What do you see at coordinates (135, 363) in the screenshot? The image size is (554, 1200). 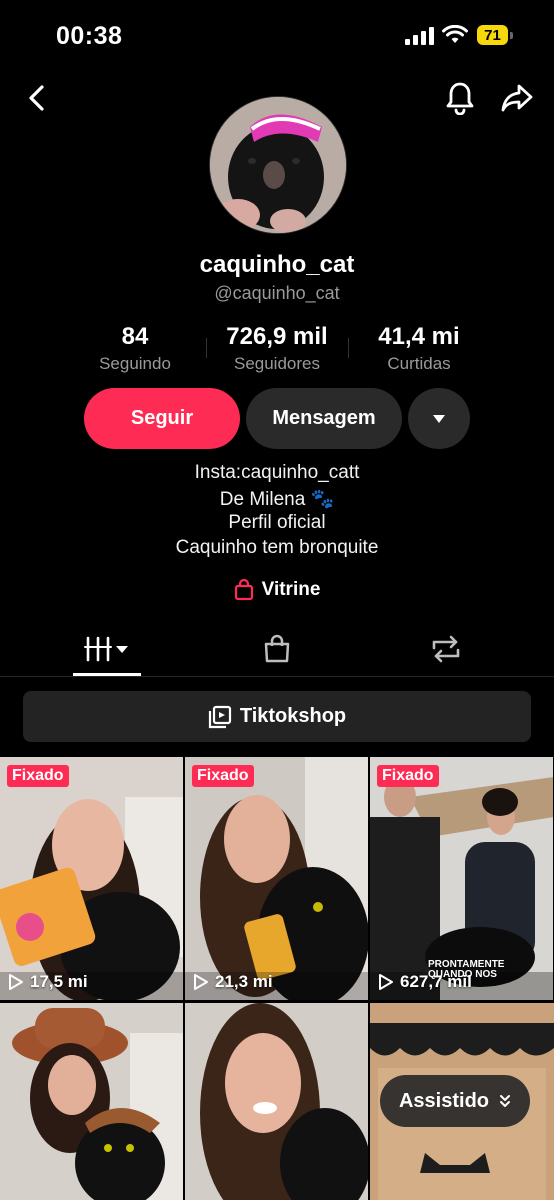 I see `stat-following-label: Seguindo` at bounding box center [135, 363].